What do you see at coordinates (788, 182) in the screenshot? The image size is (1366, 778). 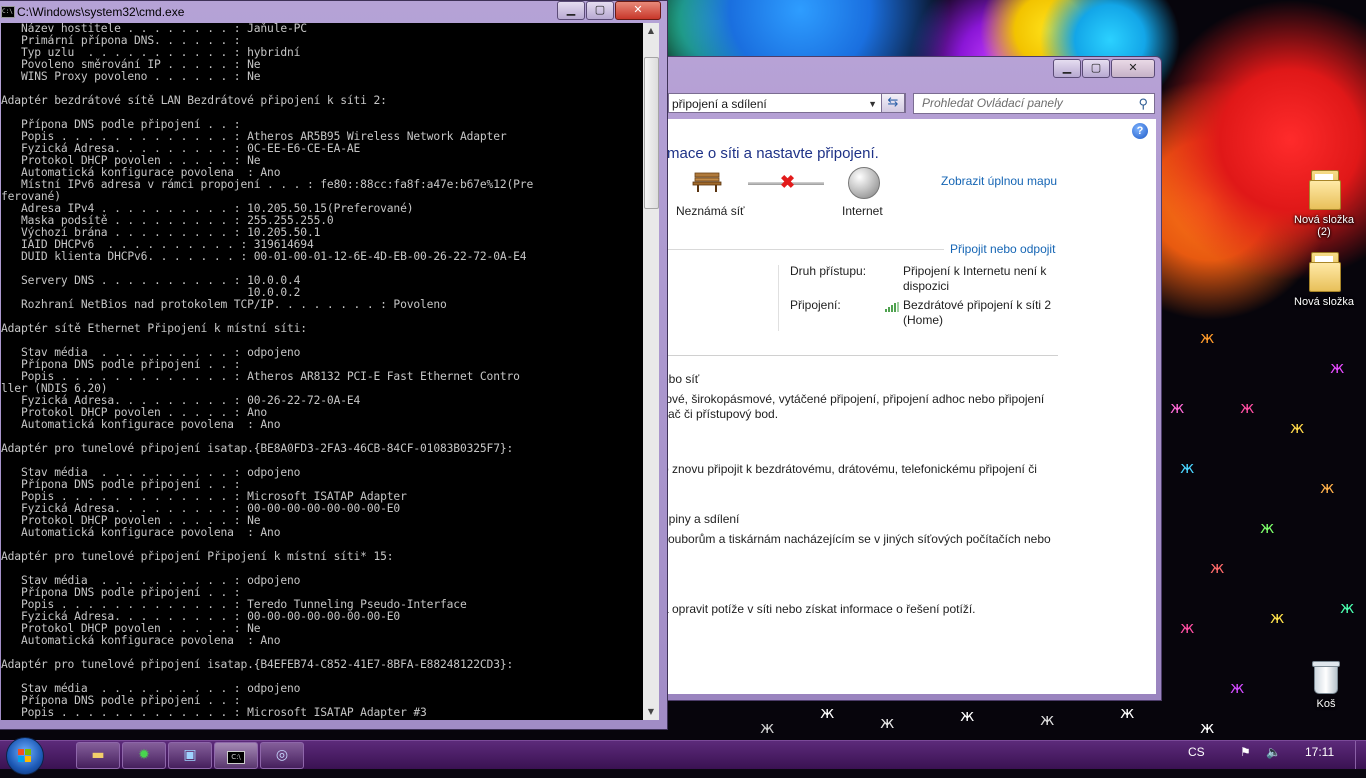 I see `disconnected-x-icon: ✖` at bounding box center [788, 182].